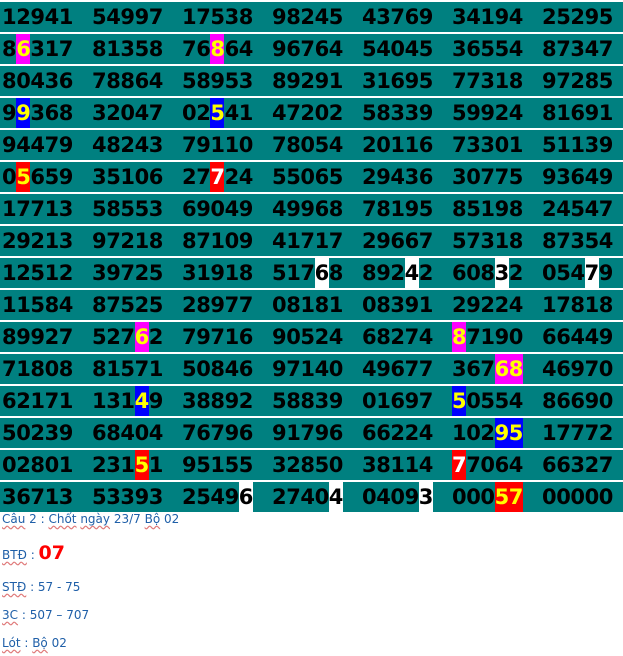 The height and width of the screenshot is (656, 623). I want to click on grid-number: 79110, so click(228, 145).